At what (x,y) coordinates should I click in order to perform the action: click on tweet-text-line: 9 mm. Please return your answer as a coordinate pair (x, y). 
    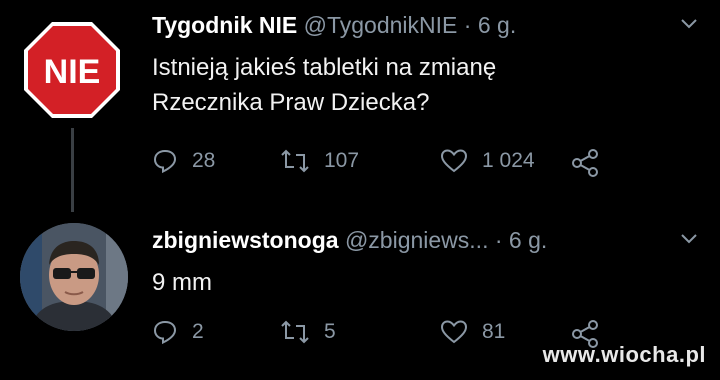
    Looking at the image, I should click on (182, 282).